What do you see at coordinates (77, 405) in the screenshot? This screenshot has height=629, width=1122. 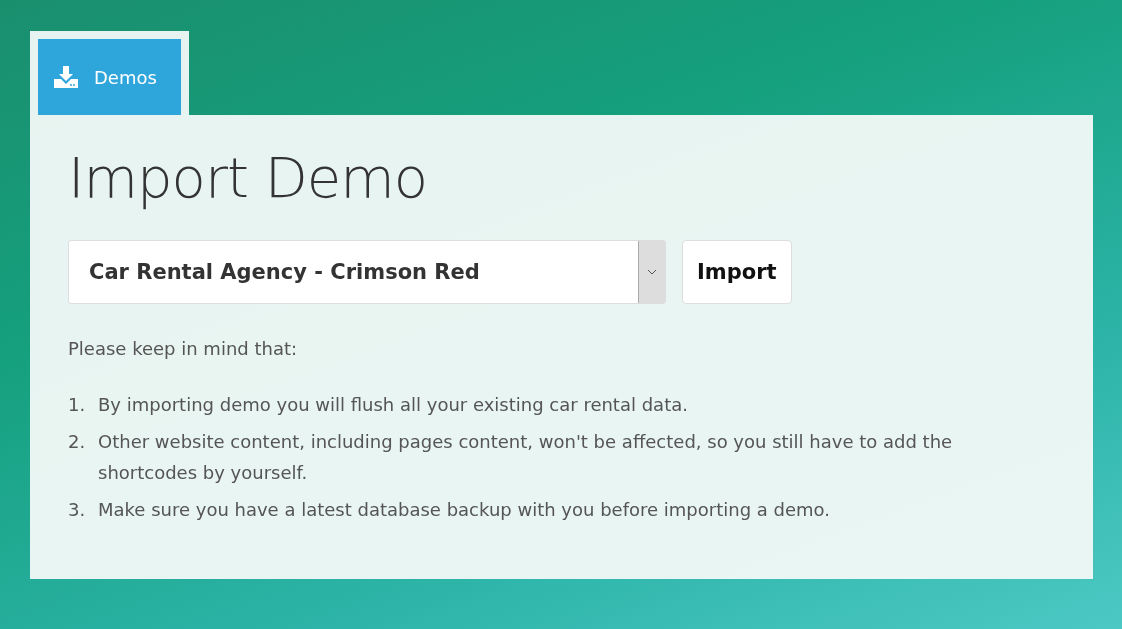 I see `list-number: 1.` at bounding box center [77, 405].